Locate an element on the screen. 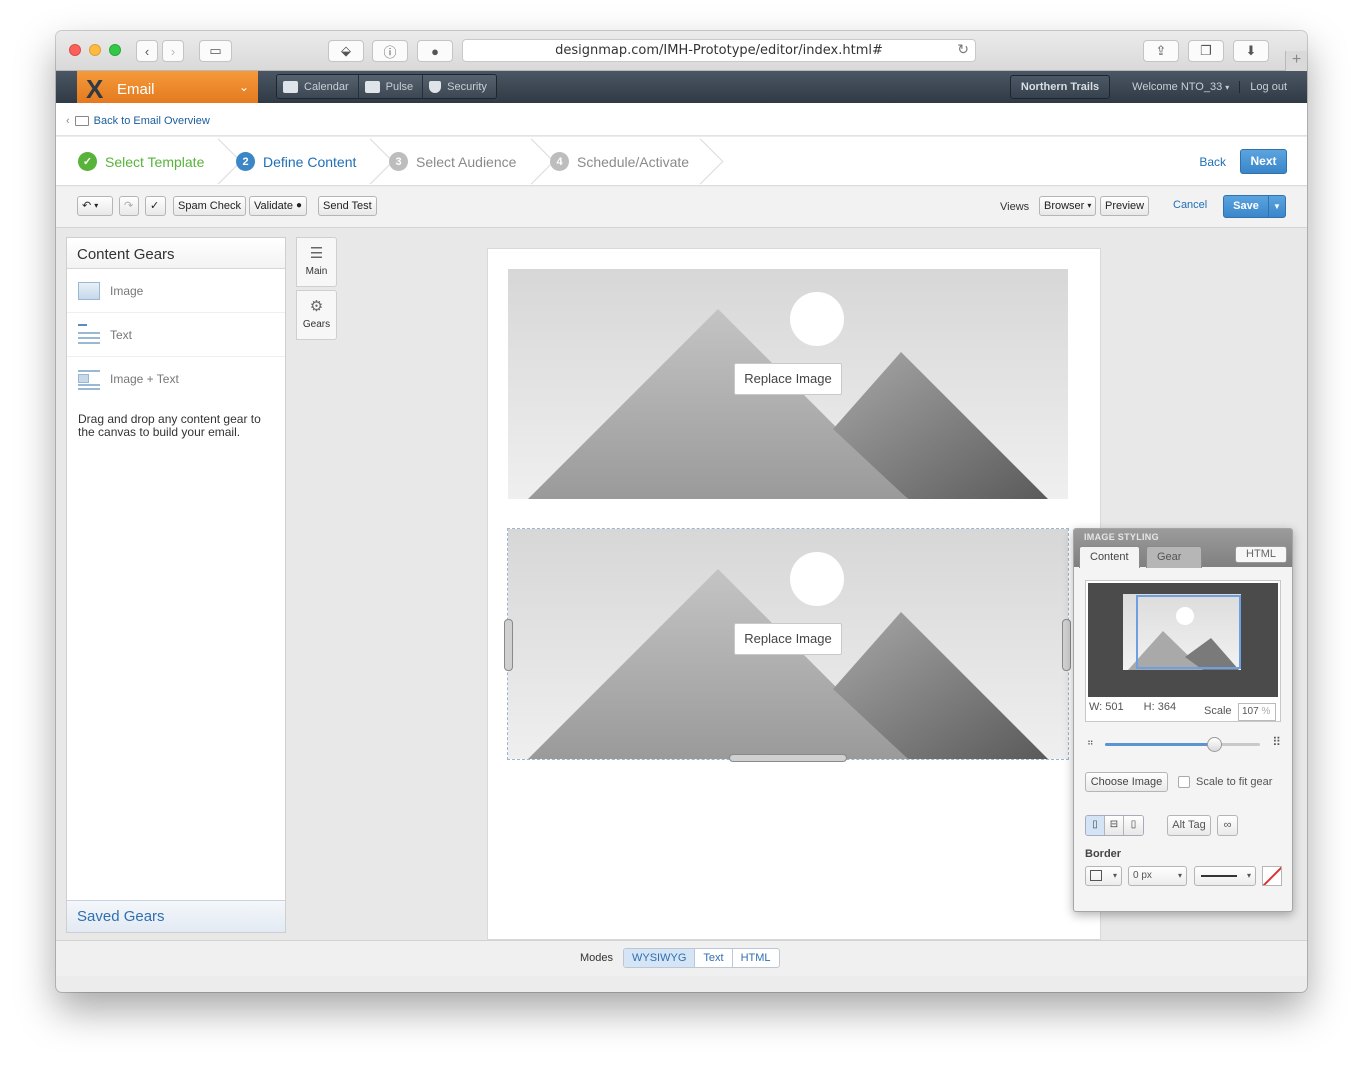 The height and width of the screenshot is (1072, 1363). step-separator is located at coordinates (537, 161).